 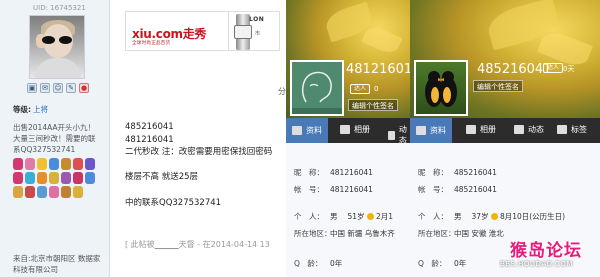 I want to click on post-line: 楼层不高 就送25层, so click(x=162, y=177).